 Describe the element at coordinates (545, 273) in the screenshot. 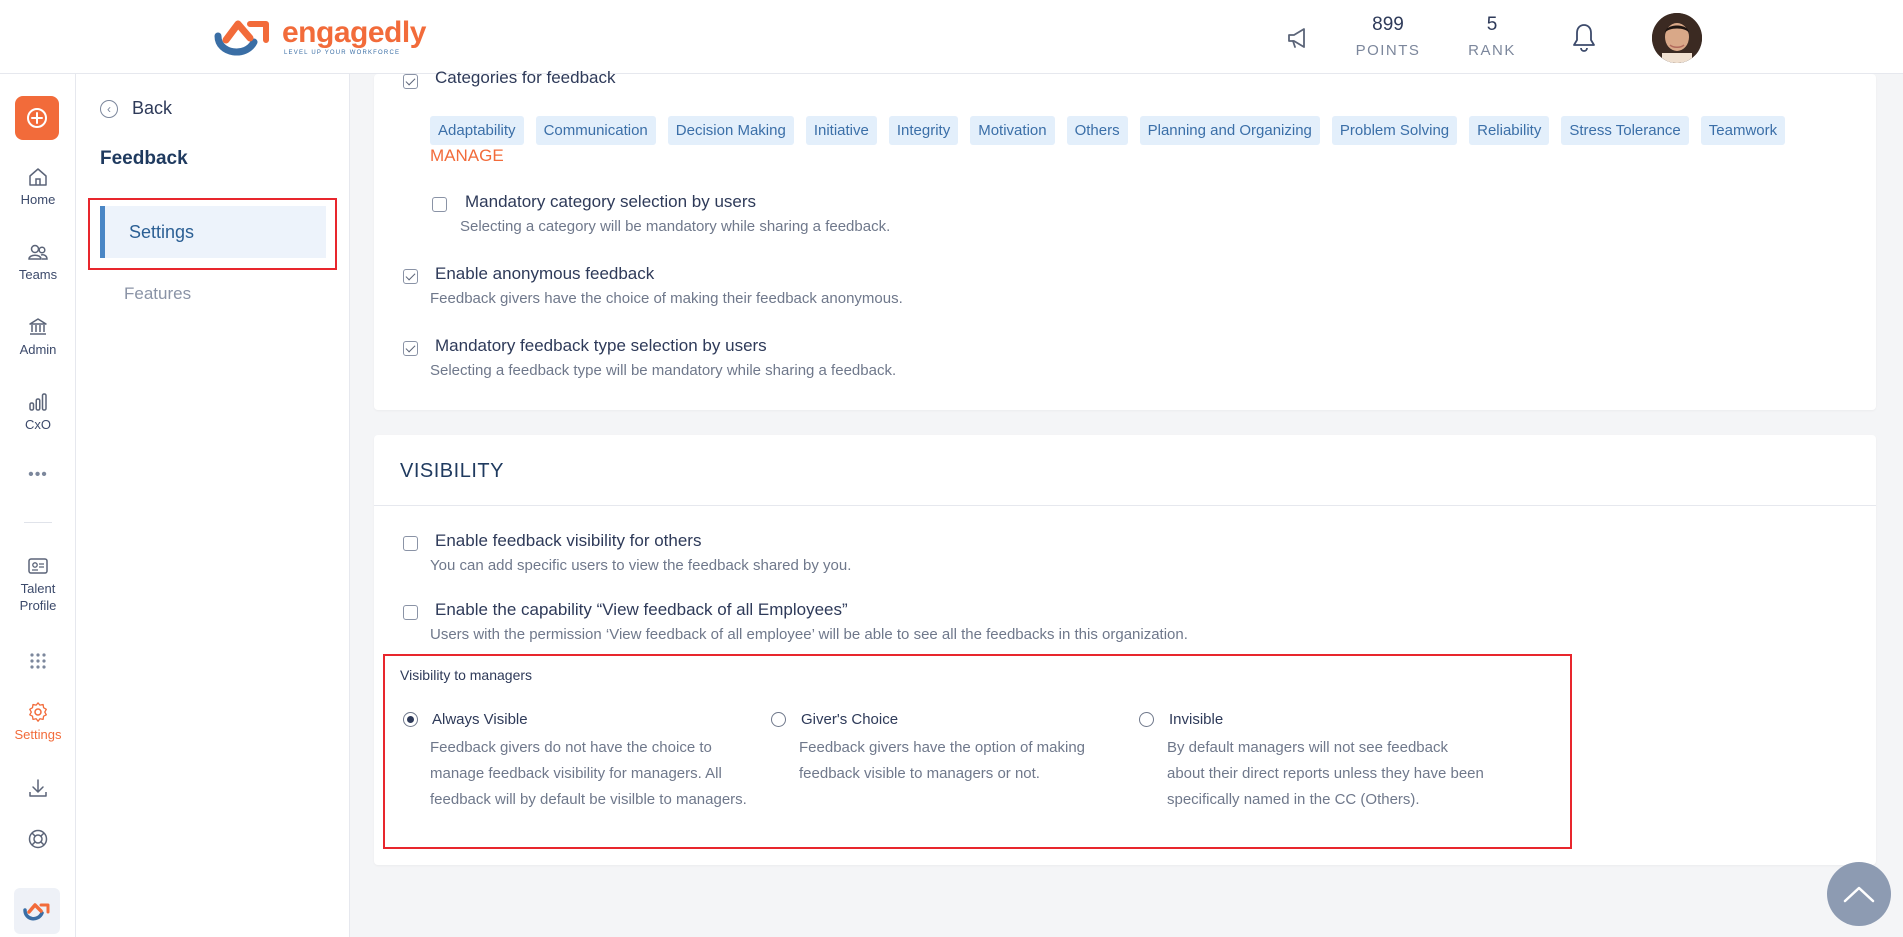

I see `anonymous-feedback-title: Enable anonymous feedback` at that location.